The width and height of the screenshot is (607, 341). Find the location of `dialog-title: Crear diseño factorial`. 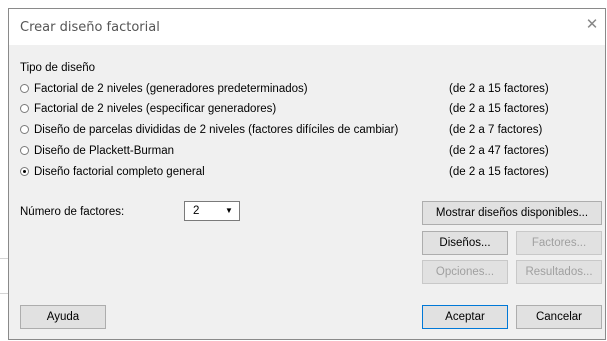

dialog-title: Crear diseño factorial is located at coordinates (90, 27).